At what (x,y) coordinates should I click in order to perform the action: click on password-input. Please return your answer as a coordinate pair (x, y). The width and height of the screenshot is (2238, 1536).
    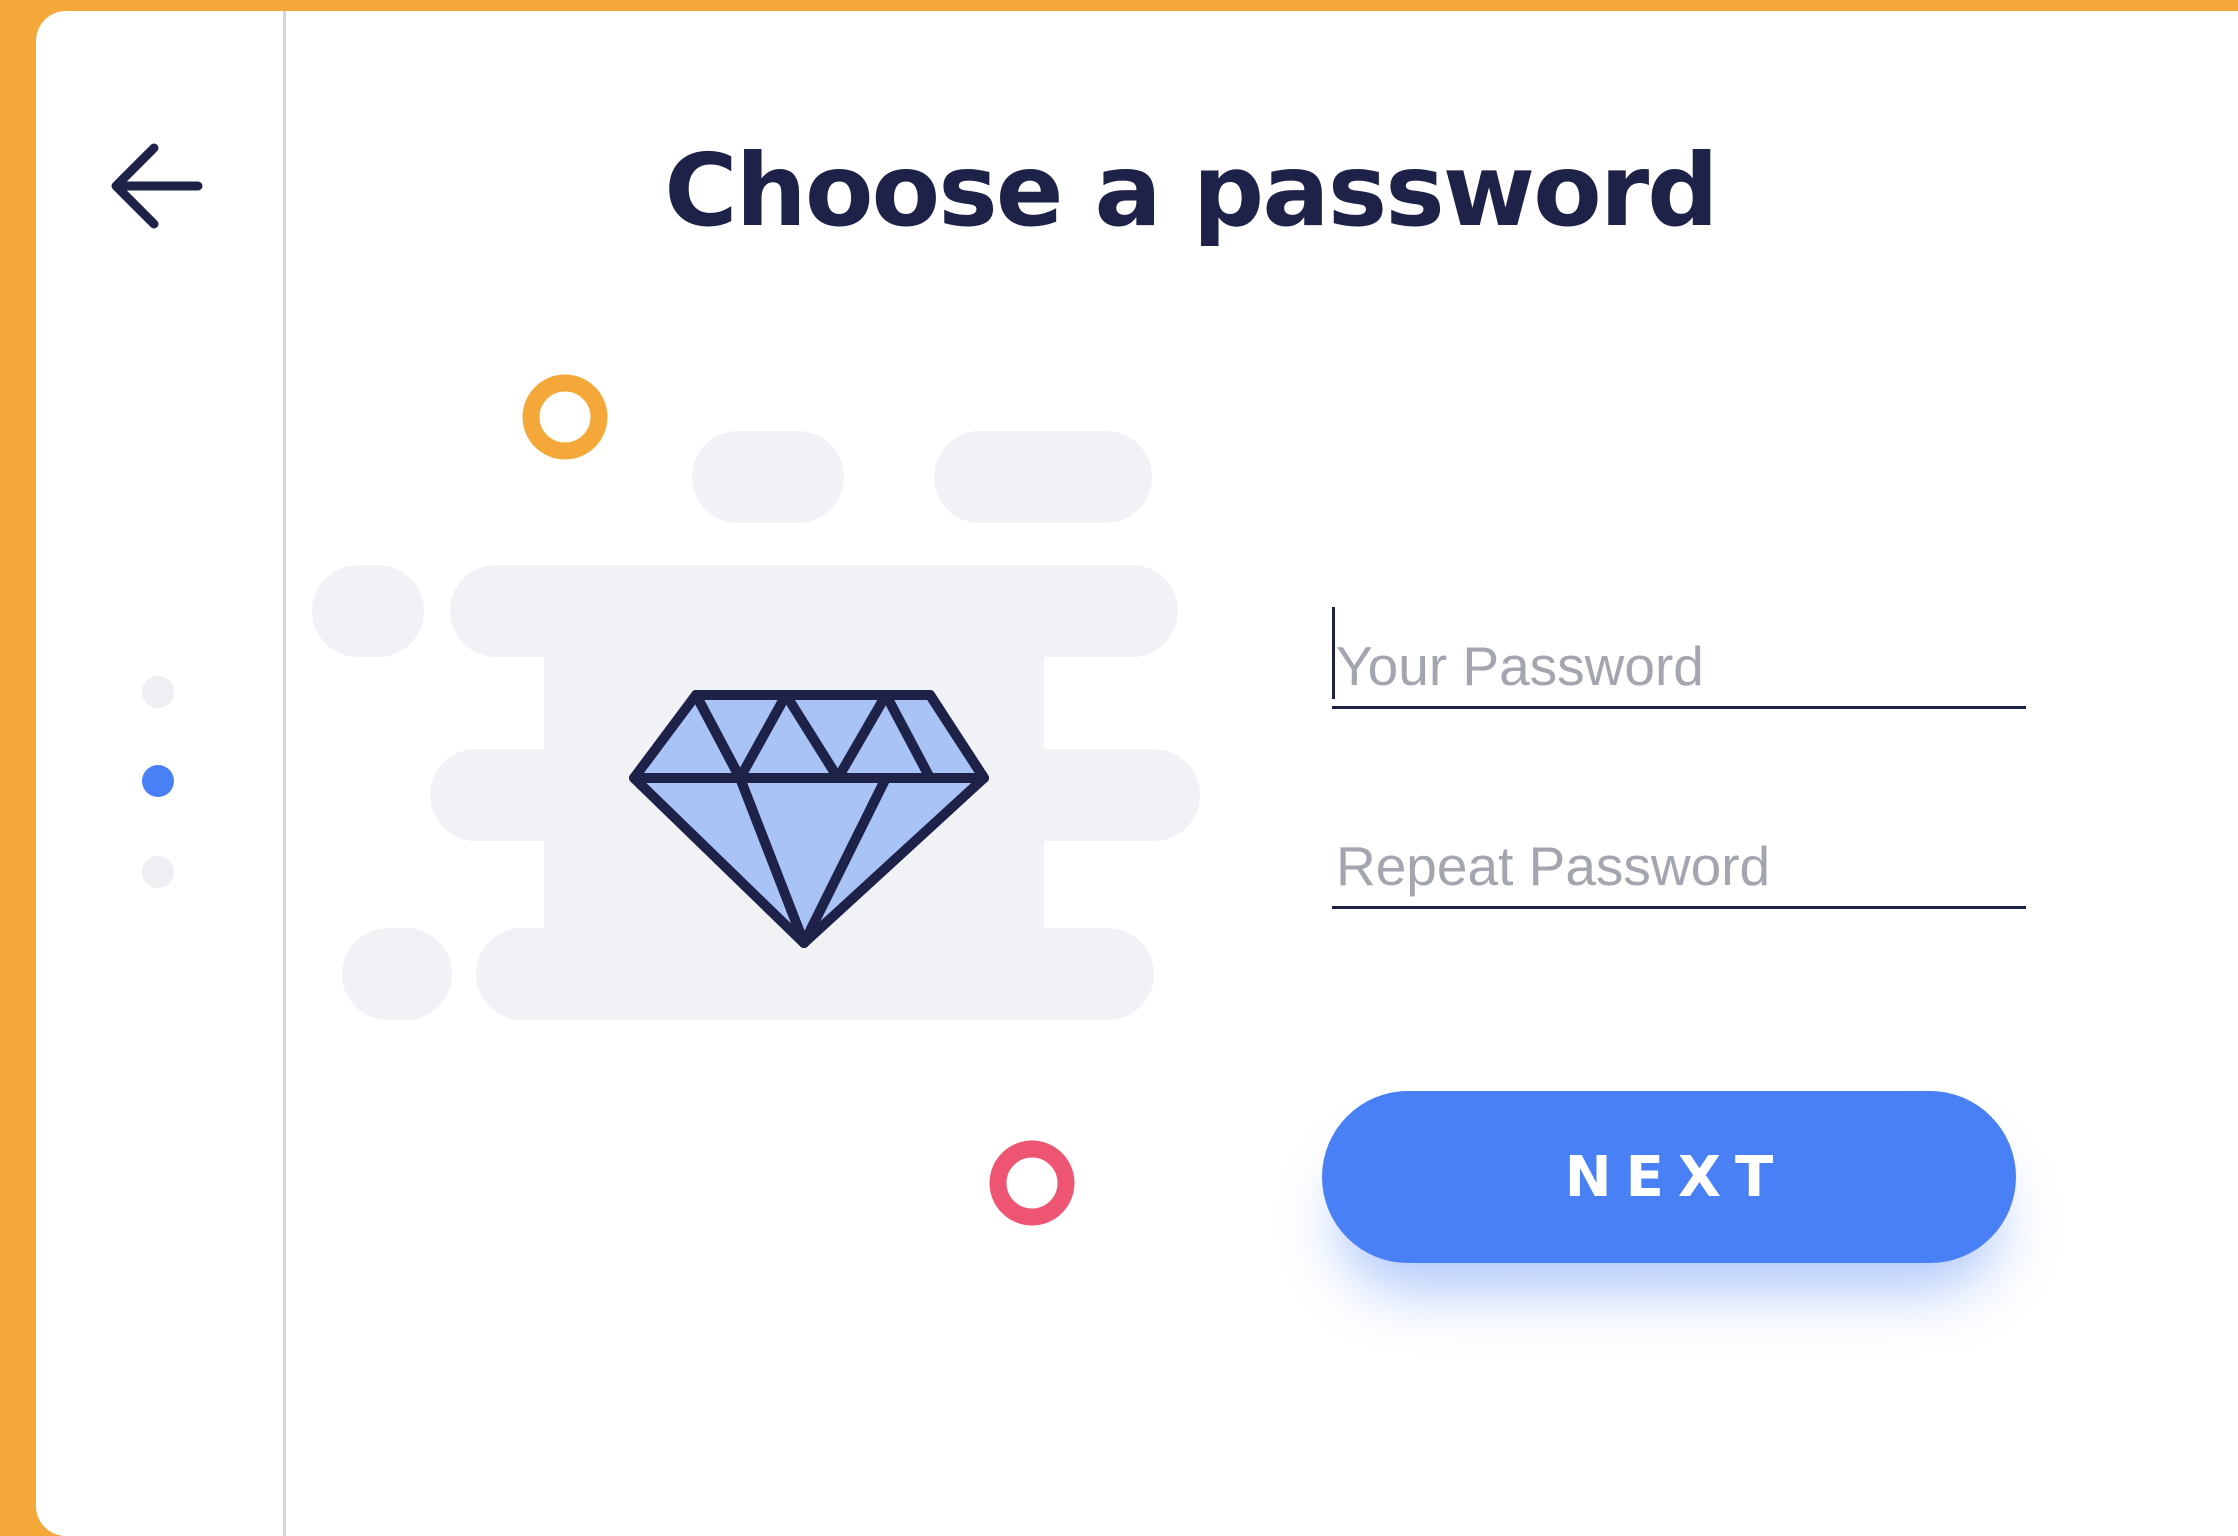
    Looking at the image, I should click on (1679, 667).